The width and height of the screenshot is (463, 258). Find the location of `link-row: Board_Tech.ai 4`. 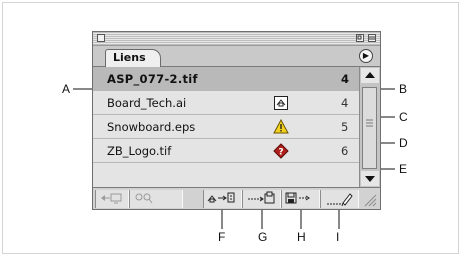

link-row: Board_Tech.ai 4 is located at coordinates (226, 103).